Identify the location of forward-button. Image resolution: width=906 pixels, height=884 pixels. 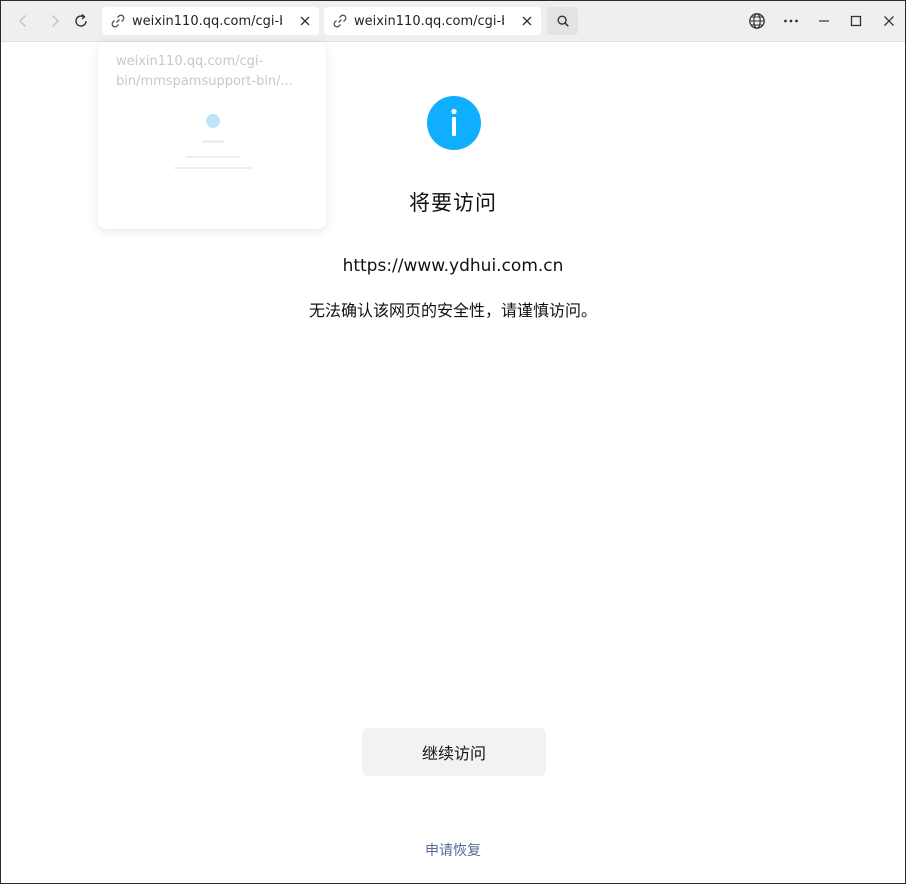
(55, 21).